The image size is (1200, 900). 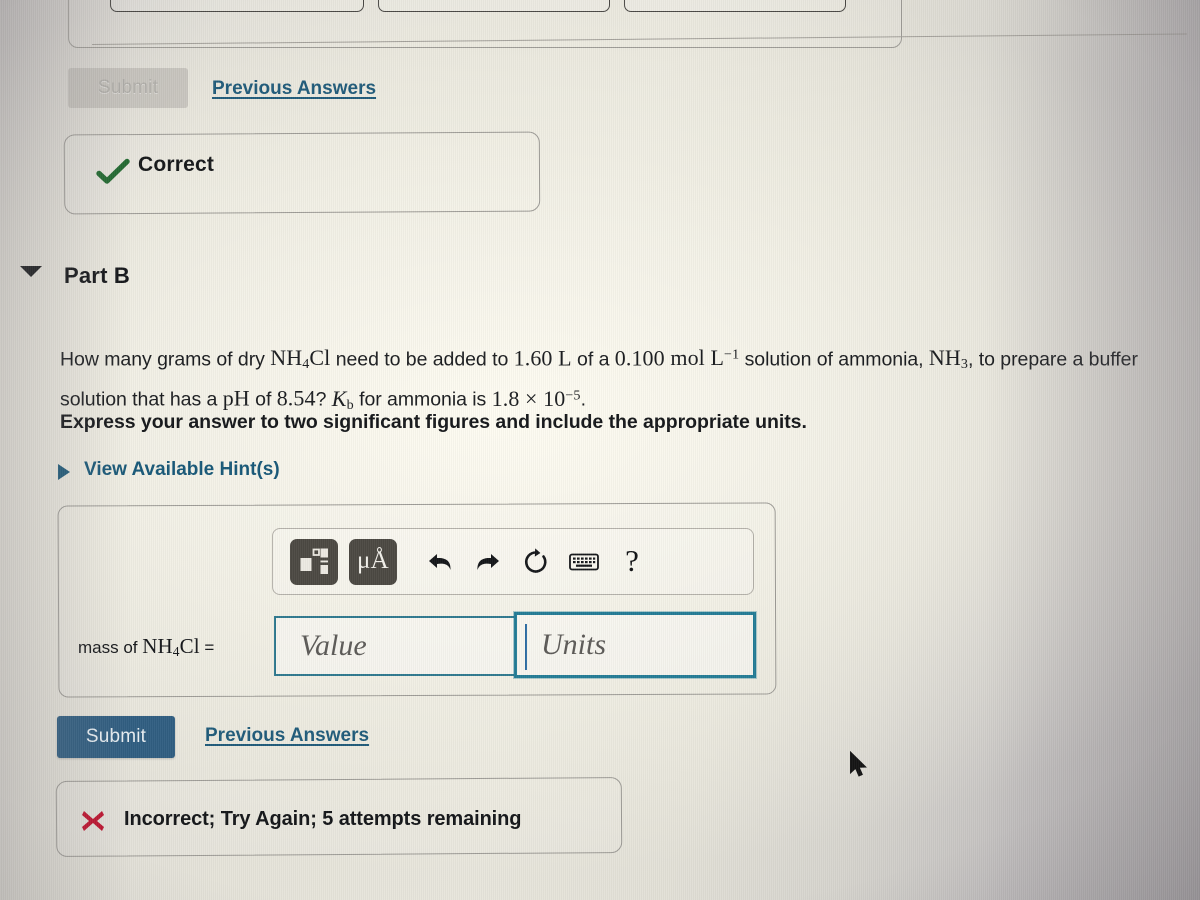 I want to click on unit-litre: L, so click(x=565, y=358).